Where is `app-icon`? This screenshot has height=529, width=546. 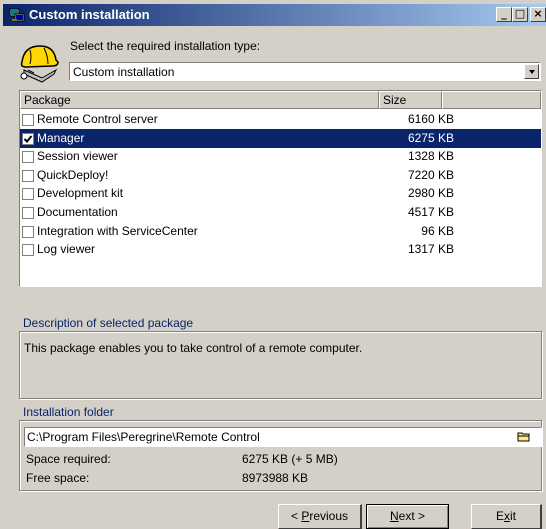
app-icon is located at coordinates (17, 15).